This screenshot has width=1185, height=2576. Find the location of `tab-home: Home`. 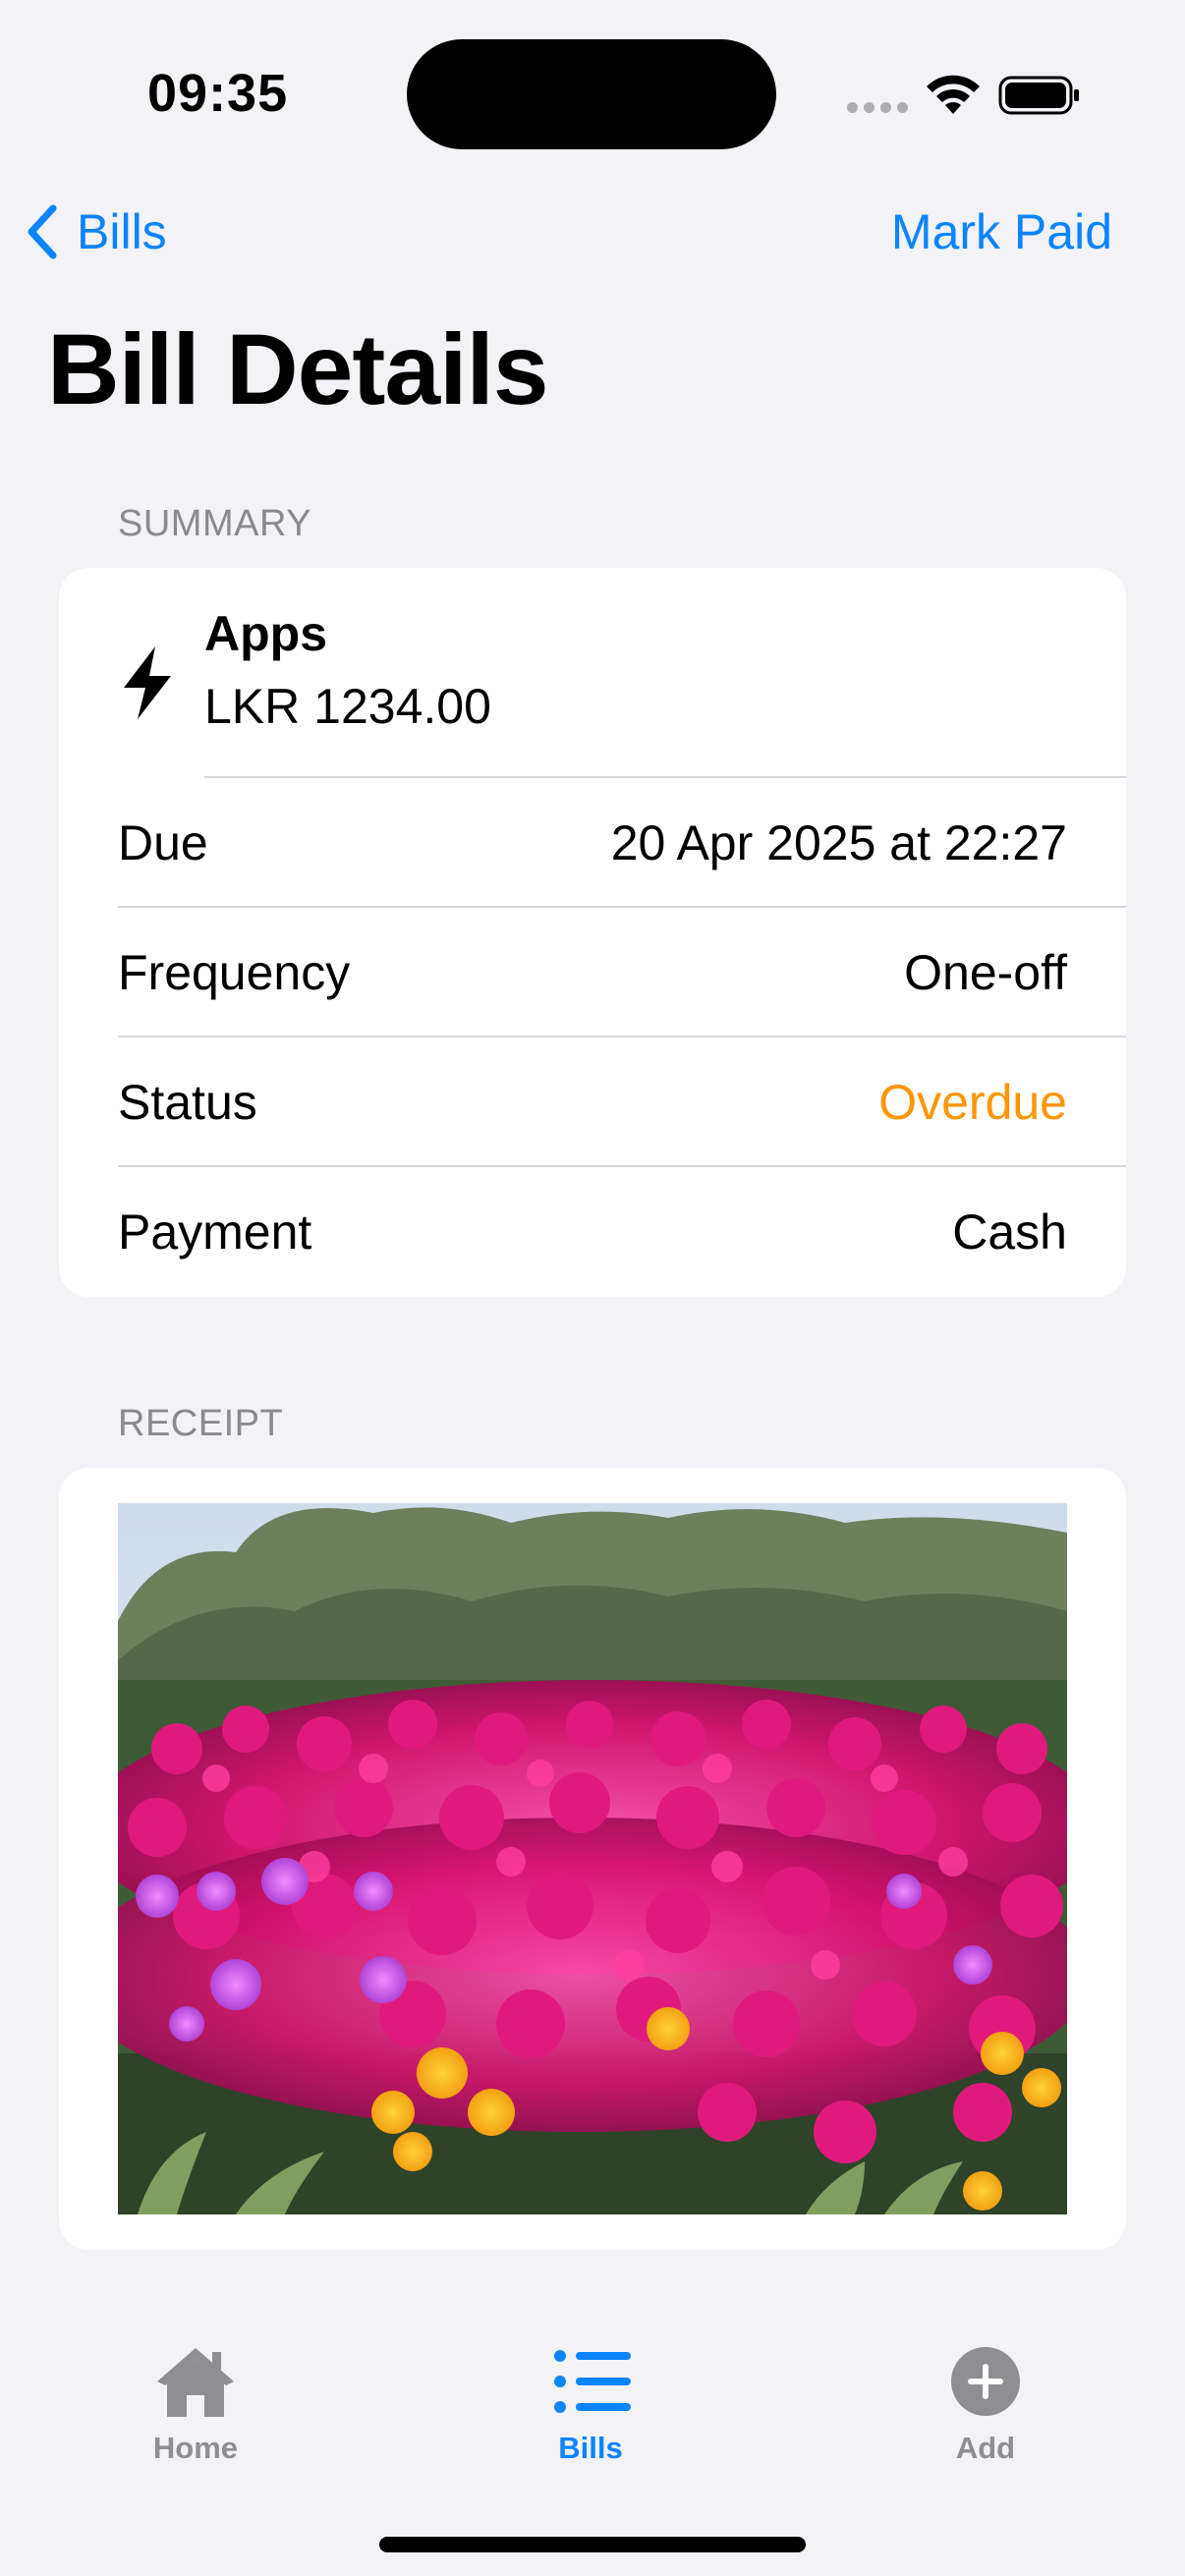

tab-home: Home is located at coordinates (196, 2404).